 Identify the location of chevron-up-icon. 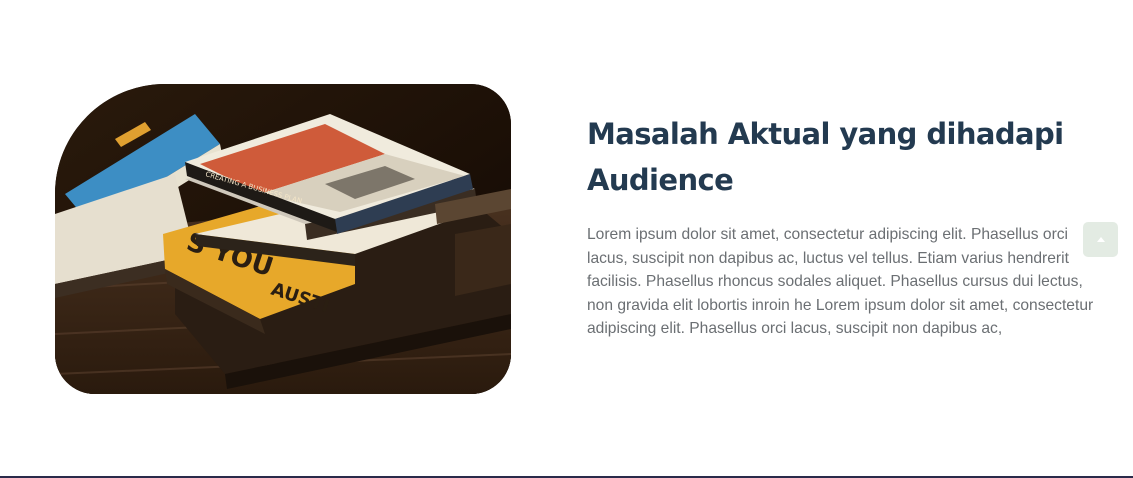
(1101, 239).